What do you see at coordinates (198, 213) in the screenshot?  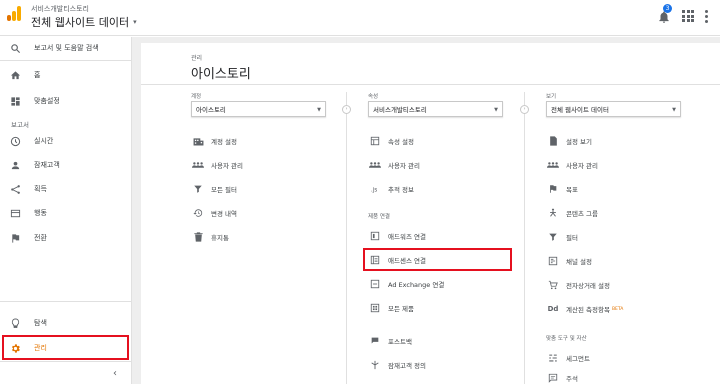 I see `history-icon` at bounding box center [198, 213].